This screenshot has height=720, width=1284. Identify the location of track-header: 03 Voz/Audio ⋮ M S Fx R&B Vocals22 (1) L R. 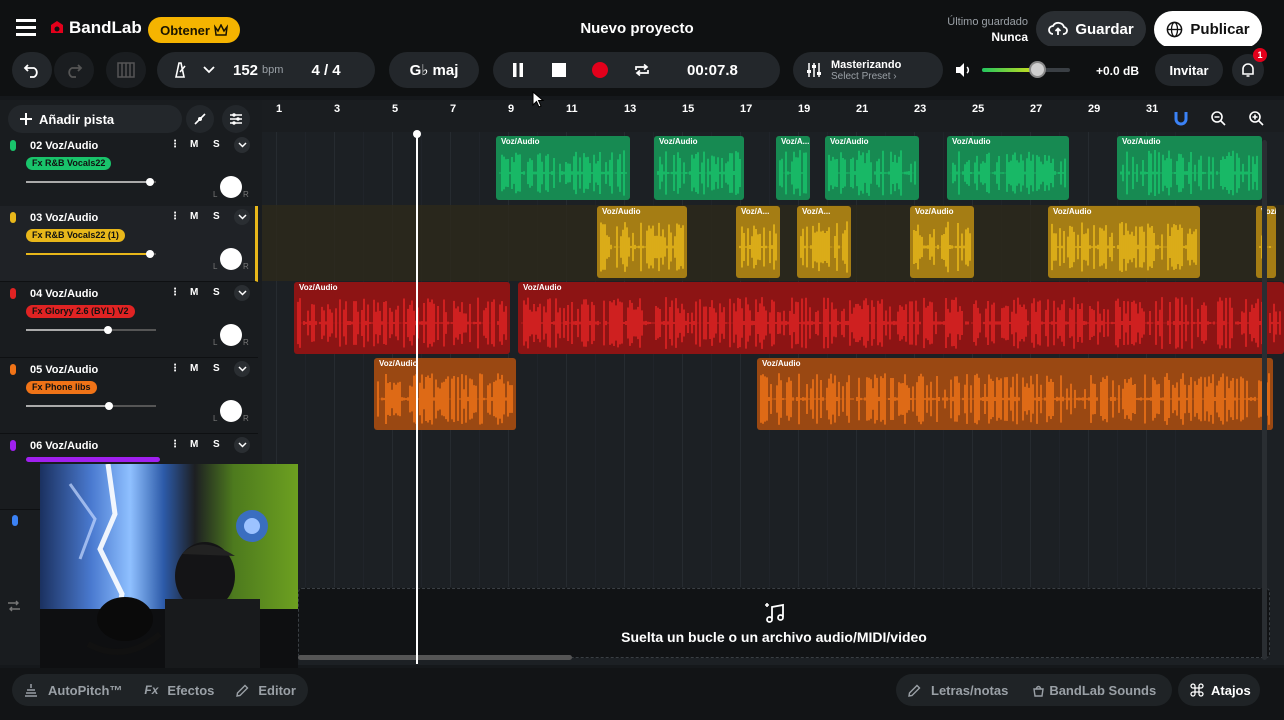
(129, 244).